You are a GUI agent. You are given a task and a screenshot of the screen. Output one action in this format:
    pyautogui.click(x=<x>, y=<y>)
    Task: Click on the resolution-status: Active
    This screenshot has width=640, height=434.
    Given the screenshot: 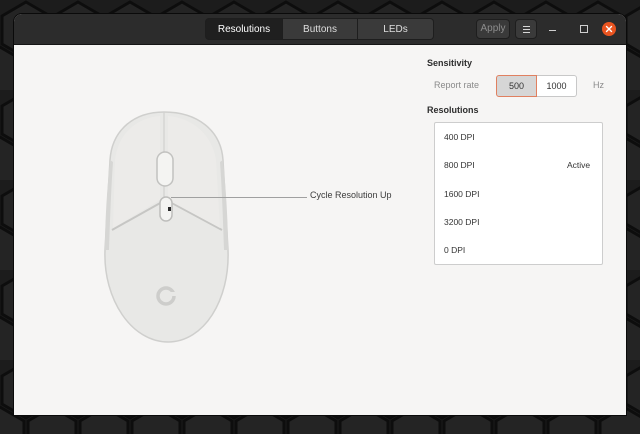 What is the action you would take?
    pyautogui.click(x=579, y=165)
    